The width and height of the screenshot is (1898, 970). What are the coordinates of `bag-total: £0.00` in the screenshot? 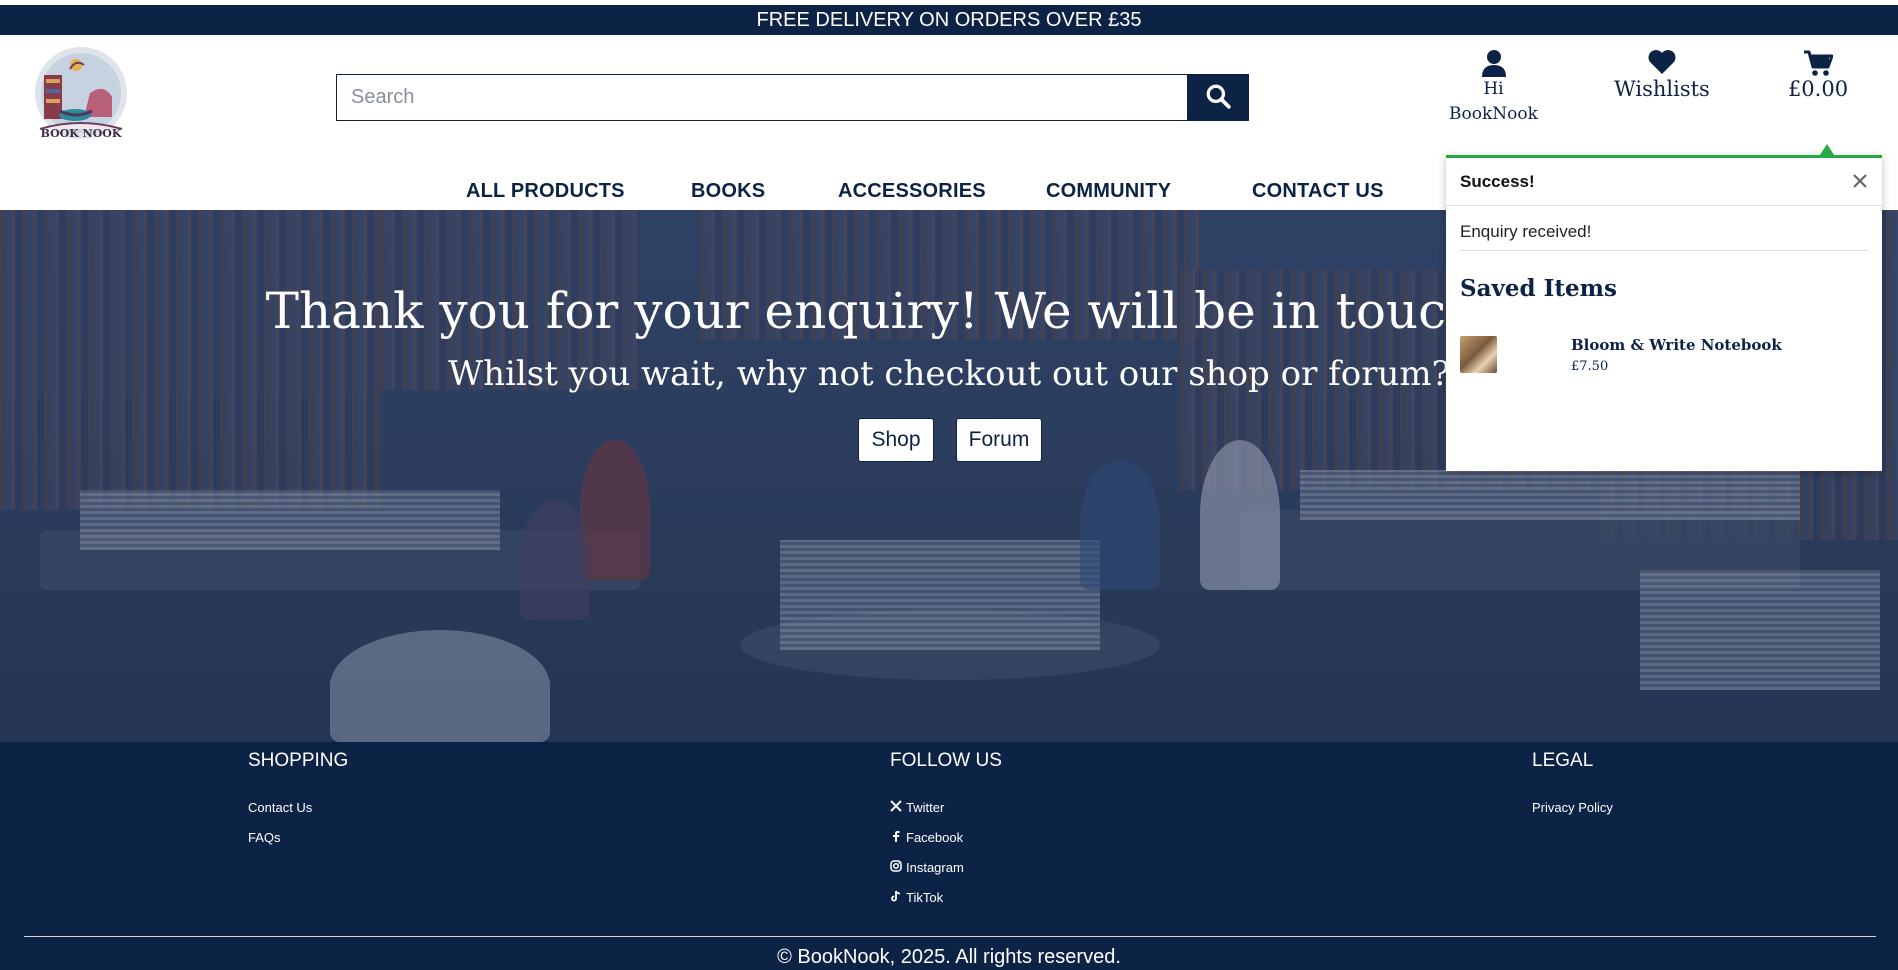 It's located at (1818, 89).